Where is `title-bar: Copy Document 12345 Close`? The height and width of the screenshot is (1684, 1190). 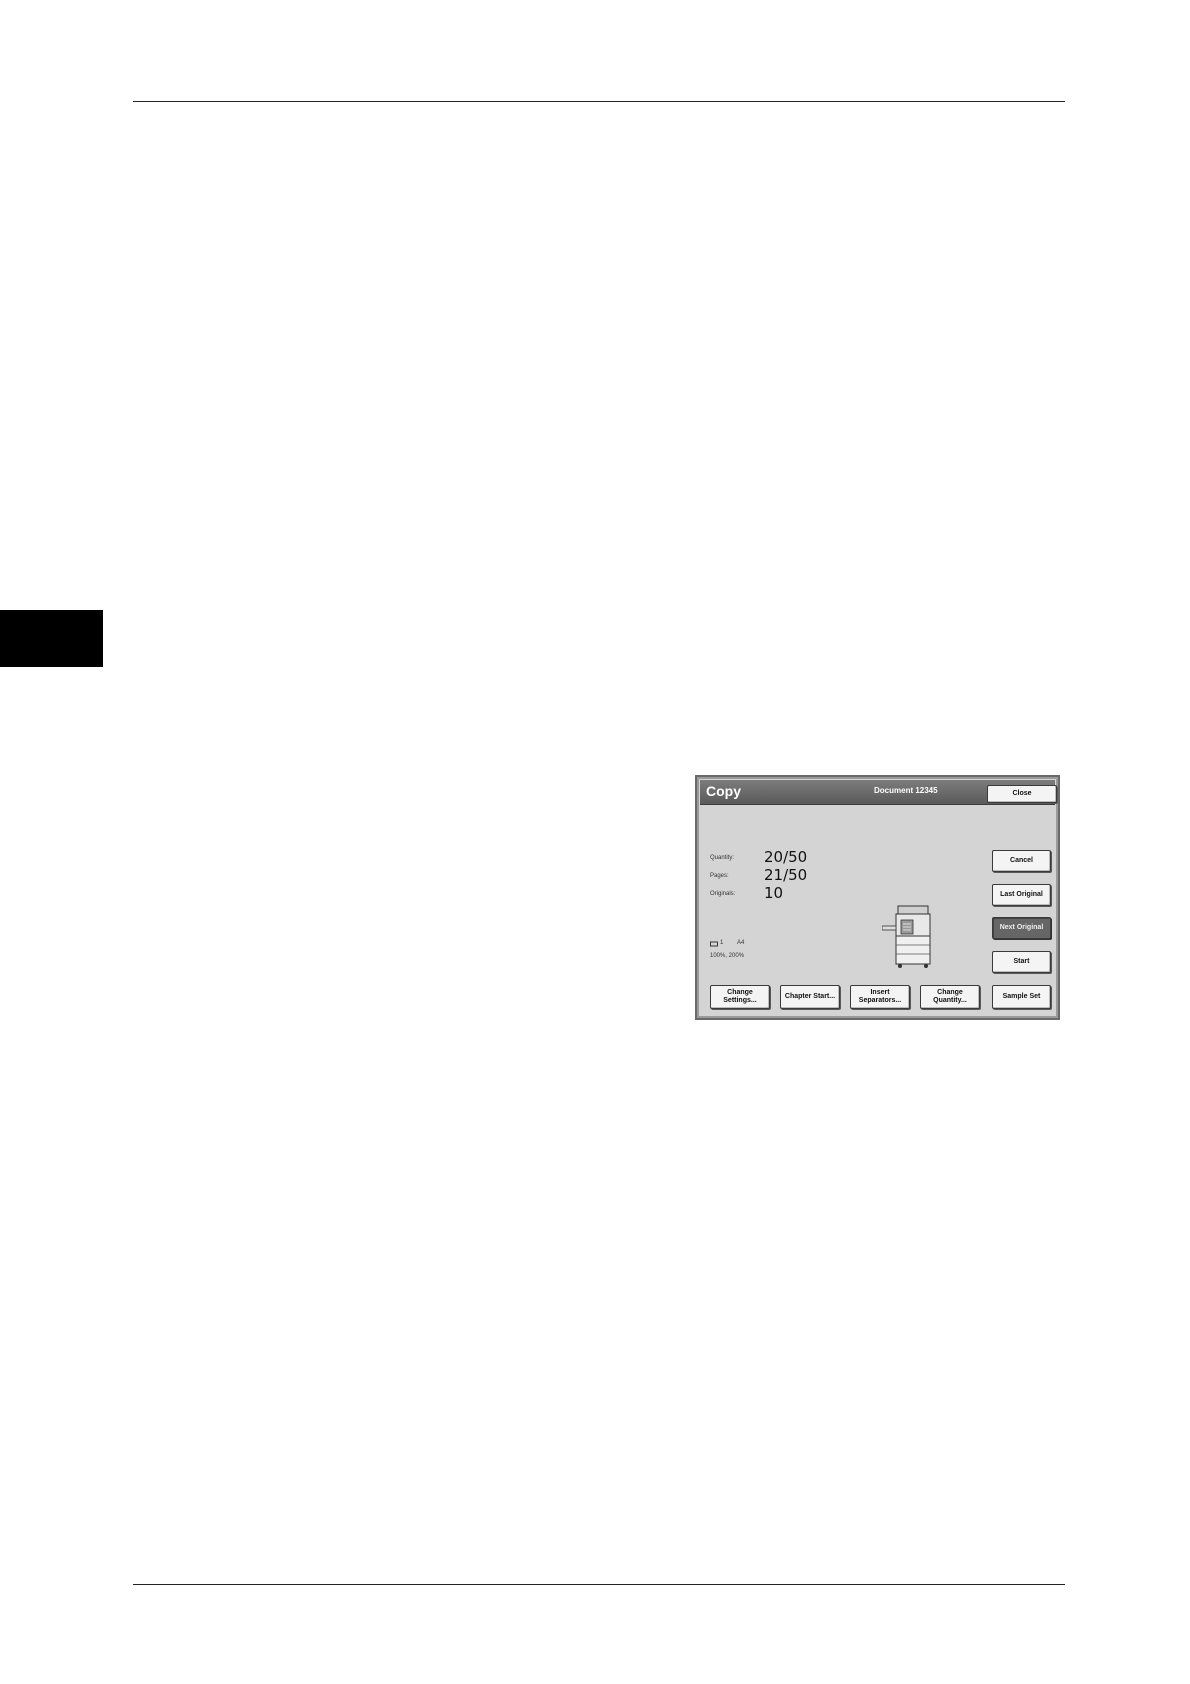 title-bar: Copy Document 12345 Close is located at coordinates (878, 792).